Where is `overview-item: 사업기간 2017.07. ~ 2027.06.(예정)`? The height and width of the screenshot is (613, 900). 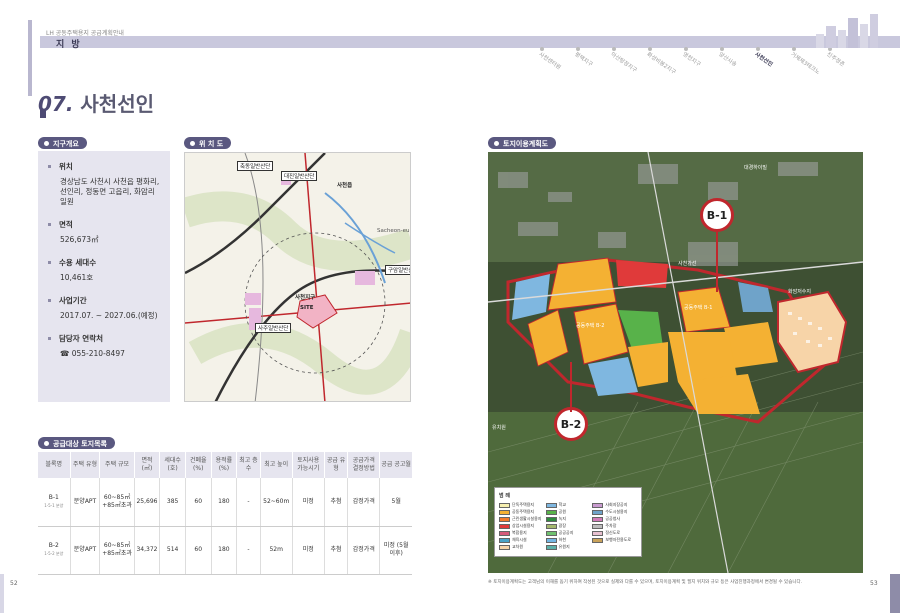 overview-item: 사업기간 2017.07. ~ 2027.06.(예정) is located at coordinates (104, 308).